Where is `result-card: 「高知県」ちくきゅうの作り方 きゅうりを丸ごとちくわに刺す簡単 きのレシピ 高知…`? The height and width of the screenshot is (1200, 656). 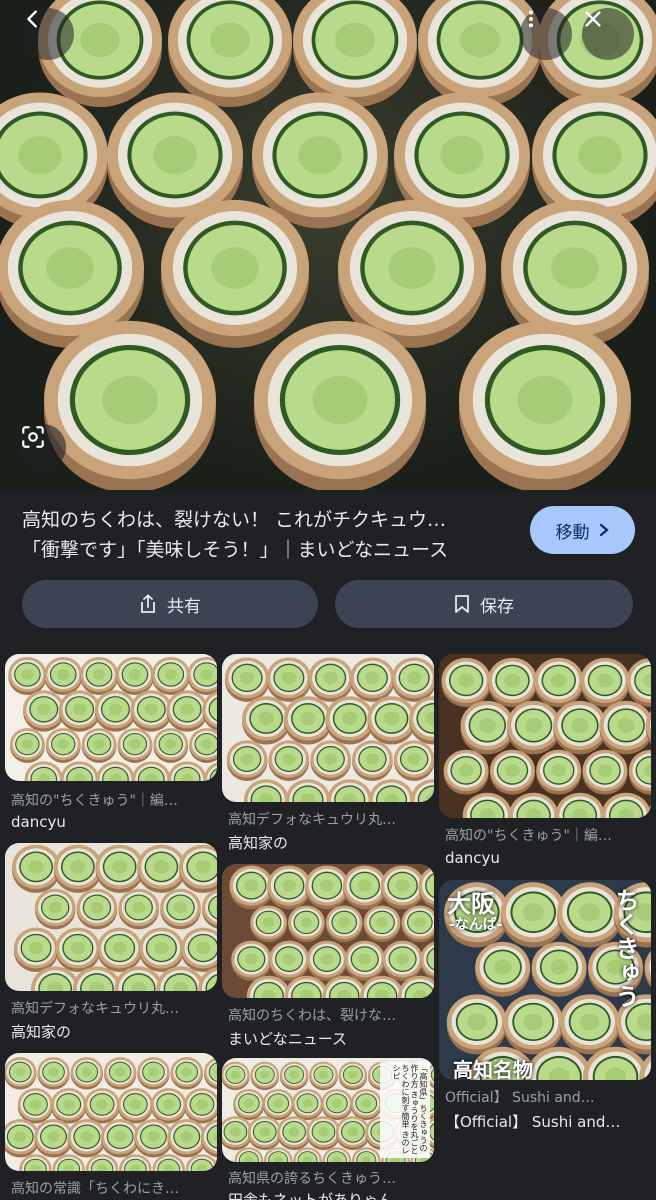 result-card: 「高知県」ちくきゅうの作り方 きゅうりを丸ごとちくわに刺す簡単 きのレシピ 高知… is located at coordinates (328, 1129).